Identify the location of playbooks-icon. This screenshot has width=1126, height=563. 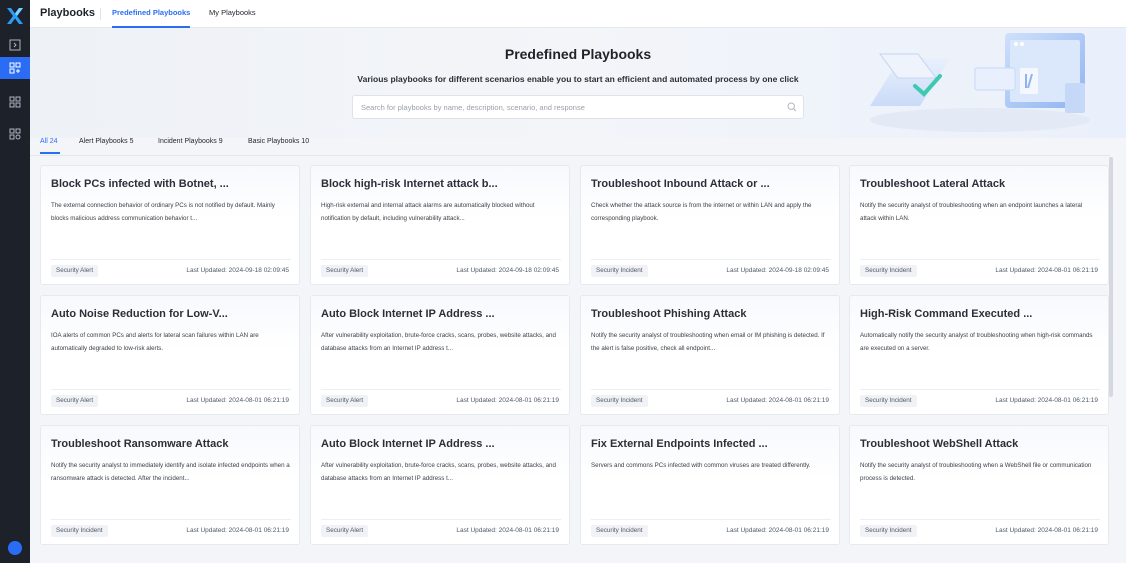
(15, 68).